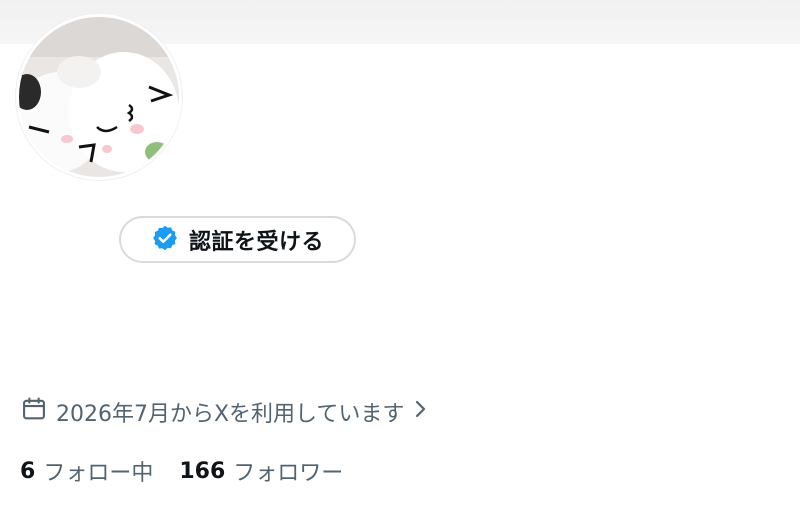 This screenshot has width=800, height=518. I want to click on chevron-right-icon, so click(421, 412).